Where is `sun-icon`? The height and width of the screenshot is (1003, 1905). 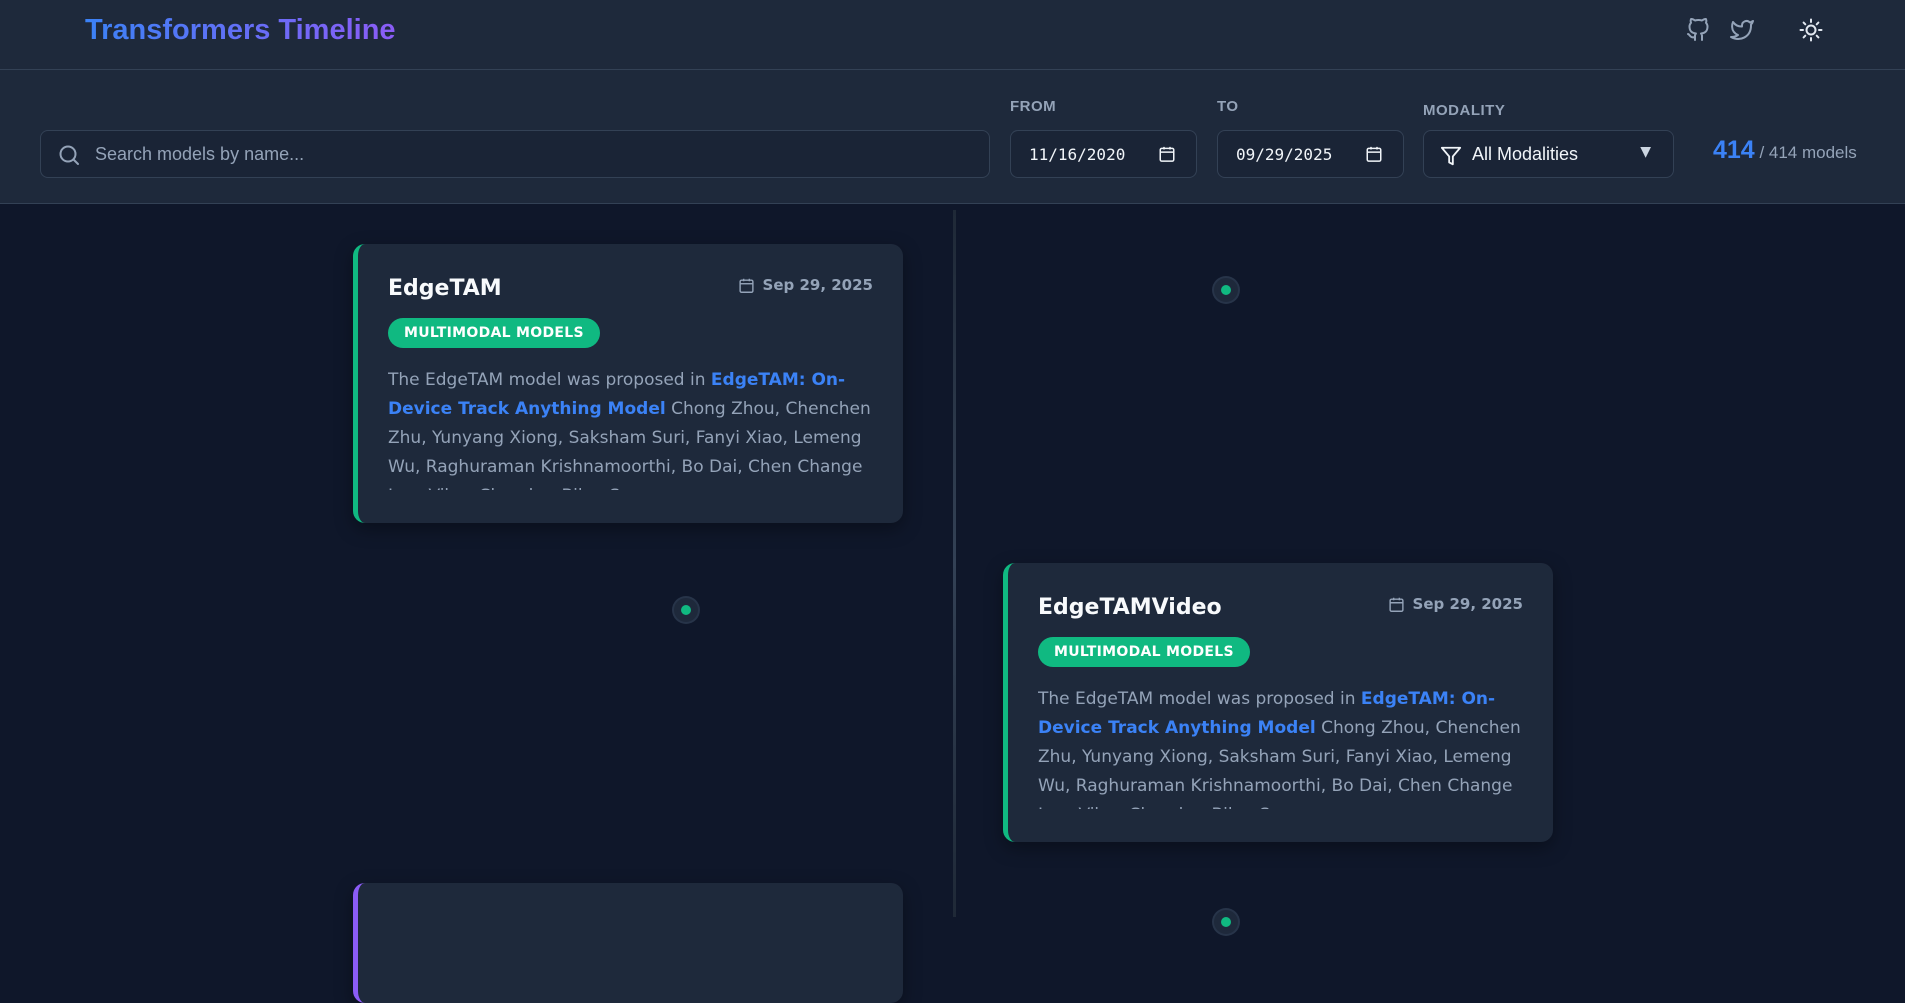 sun-icon is located at coordinates (1811, 30).